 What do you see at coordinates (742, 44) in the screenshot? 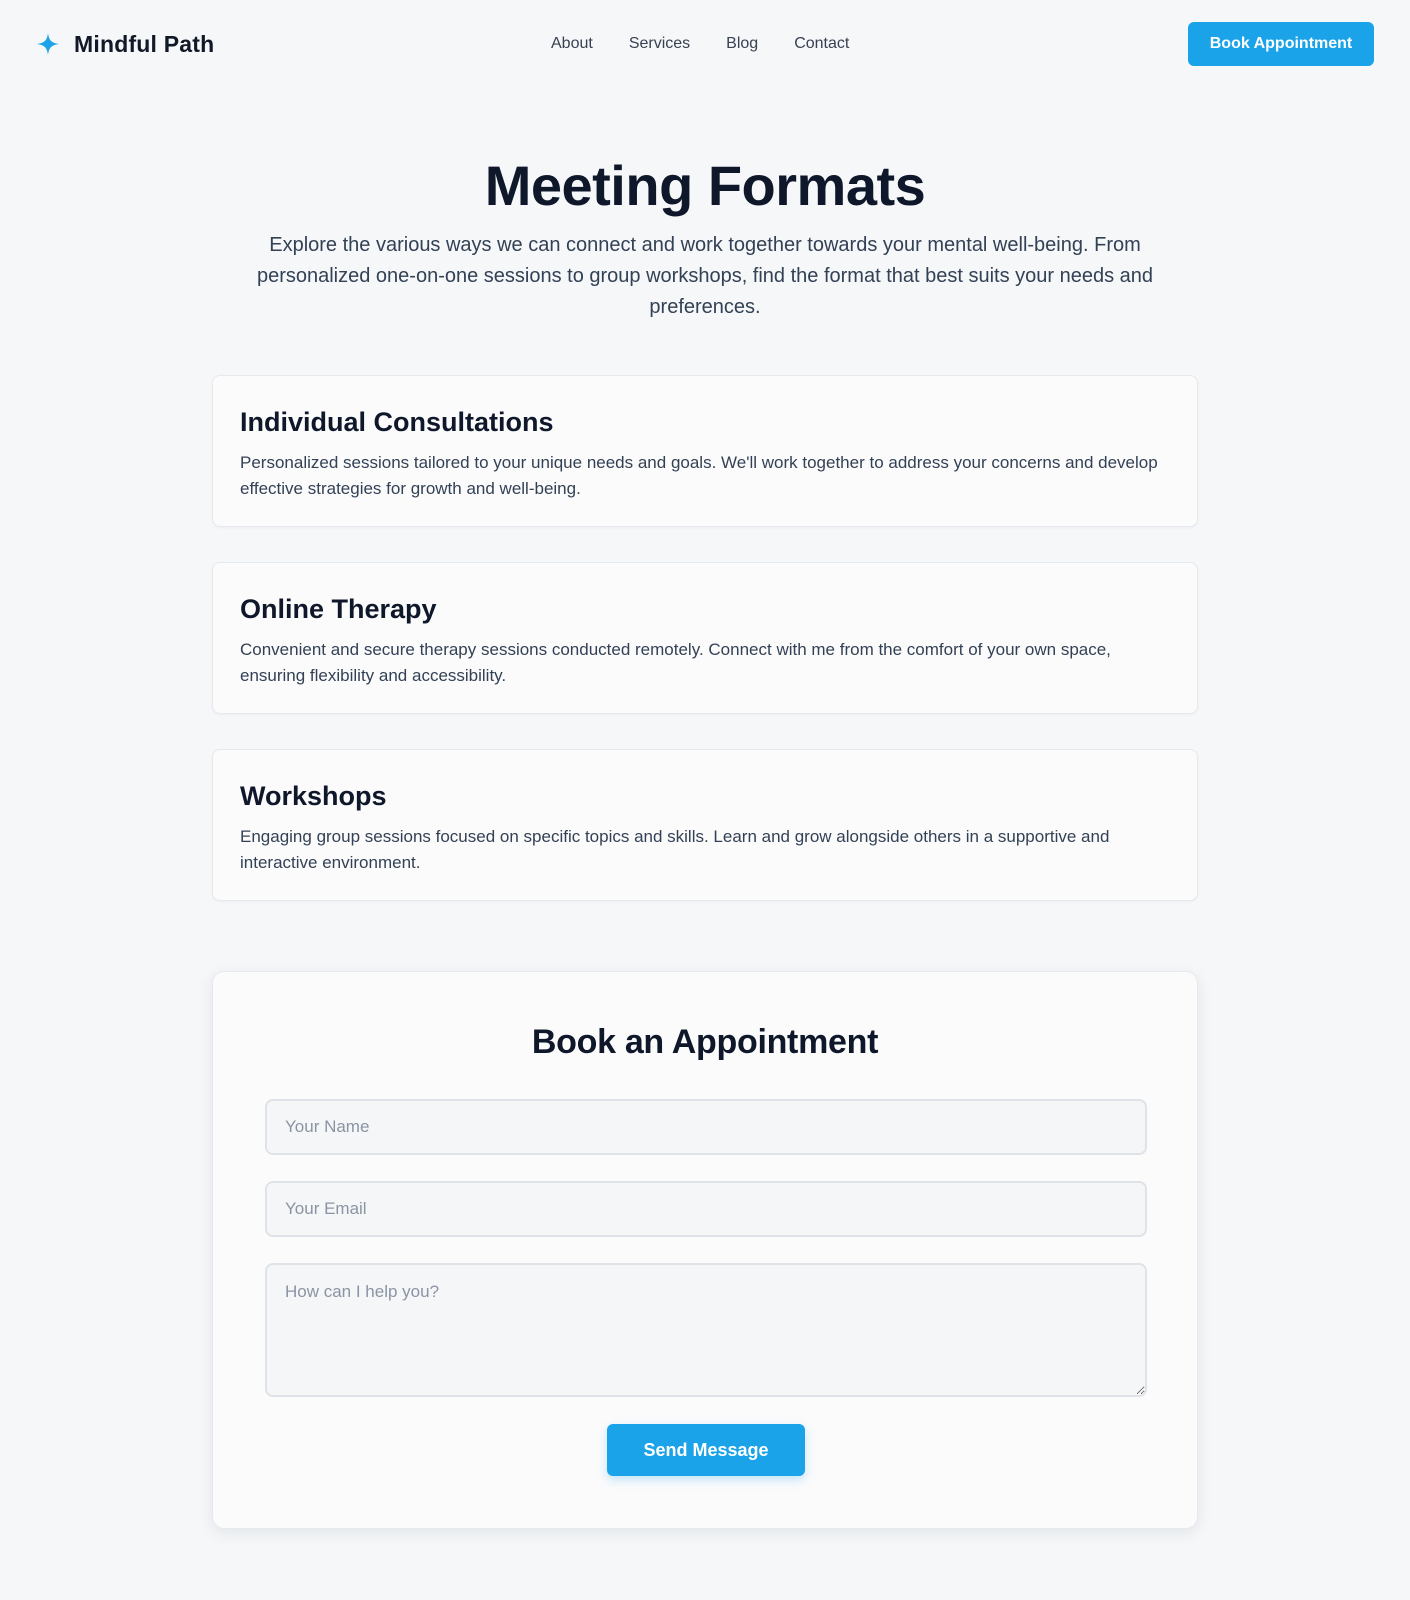
I see `nav-link-blog: Blog` at bounding box center [742, 44].